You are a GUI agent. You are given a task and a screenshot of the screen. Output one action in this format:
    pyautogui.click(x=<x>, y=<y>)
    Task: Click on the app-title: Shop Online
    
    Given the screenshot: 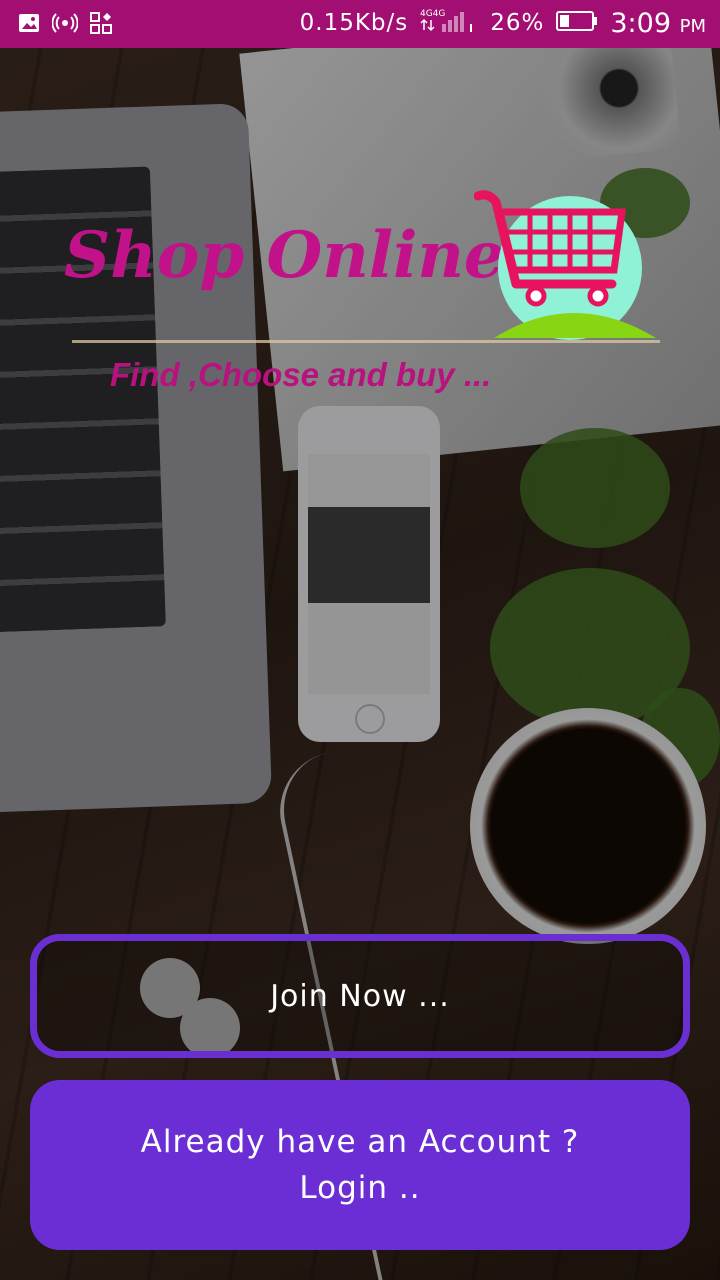 What is the action you would take?
    pyautogui.click(x=284, y=255)
    